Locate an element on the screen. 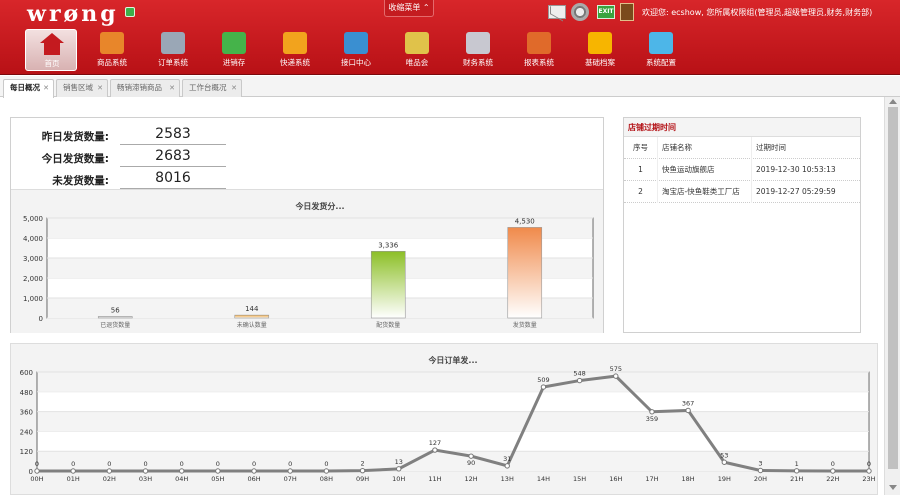 The image size is (900, 495). x-tick-label: 08H is located at coordinates (326, 479).